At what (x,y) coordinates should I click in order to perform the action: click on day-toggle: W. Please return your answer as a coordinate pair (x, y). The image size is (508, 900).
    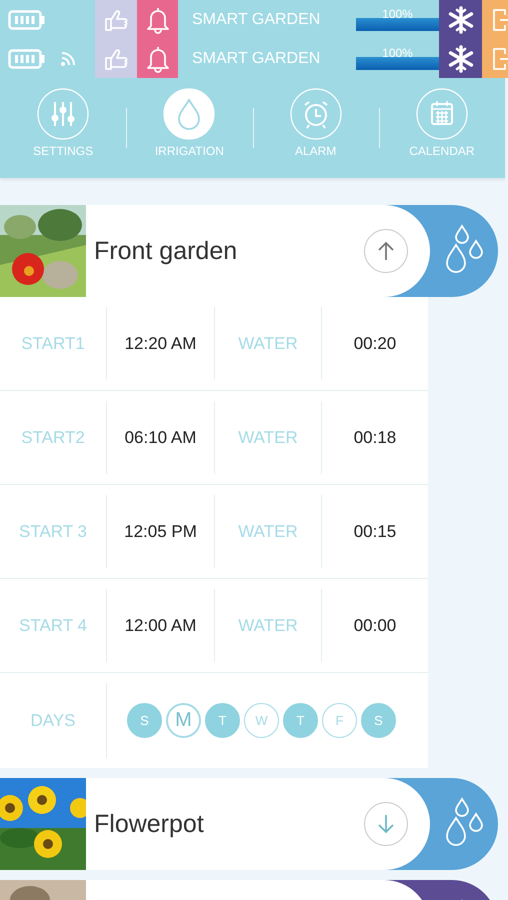
    Looking at the image, I should click on (261, 720).